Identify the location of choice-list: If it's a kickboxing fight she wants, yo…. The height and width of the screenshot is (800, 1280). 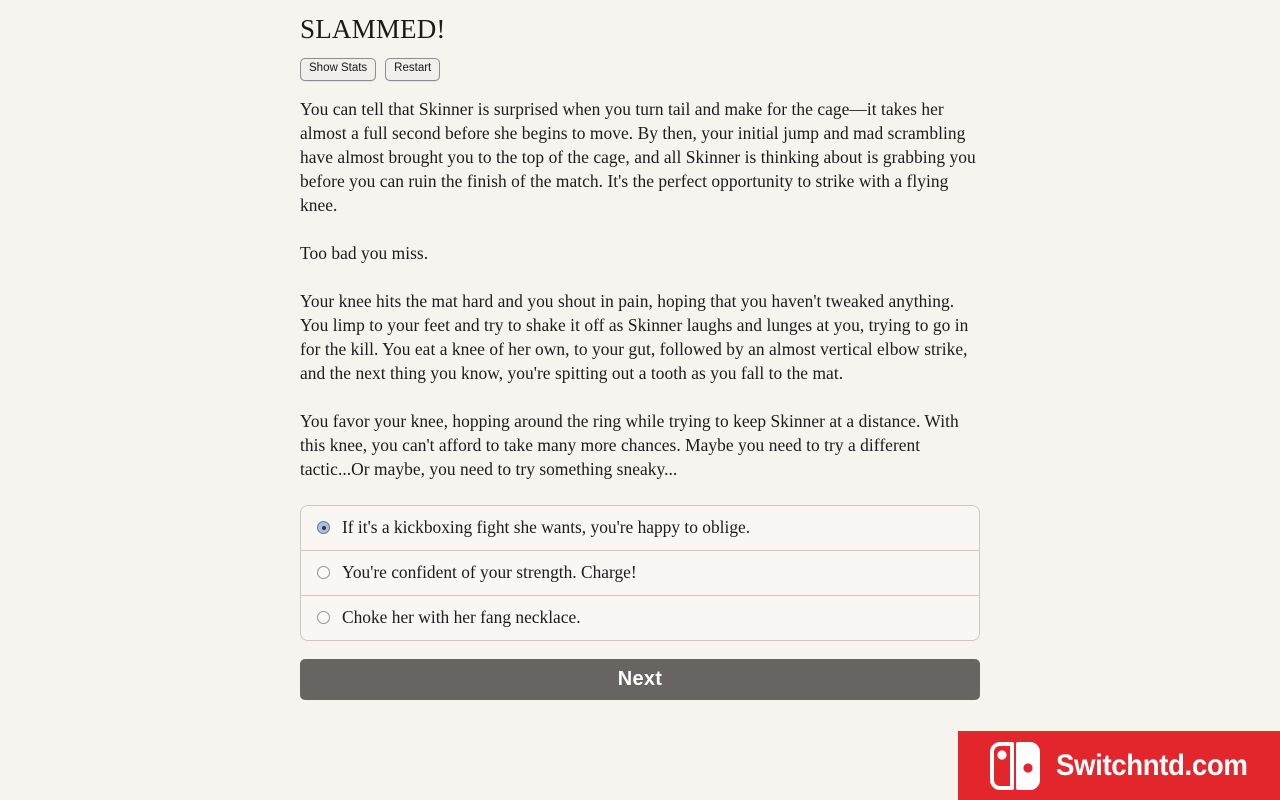
(640, 572).